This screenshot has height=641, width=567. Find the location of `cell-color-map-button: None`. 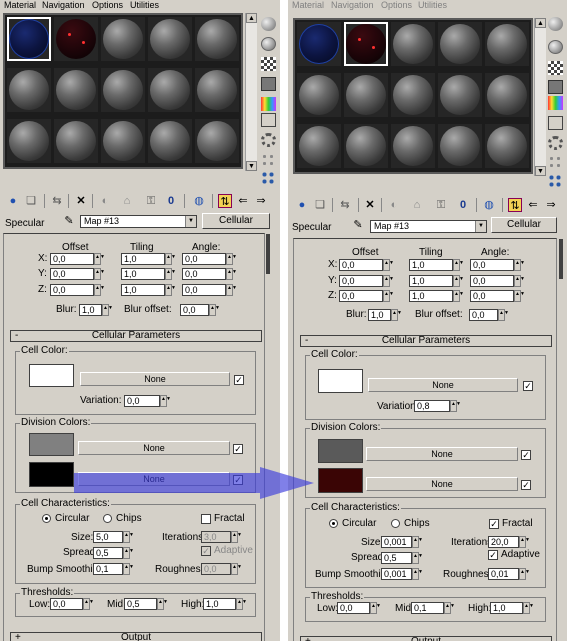

cell-color-map-button: None is located at coordinates (155, 379).